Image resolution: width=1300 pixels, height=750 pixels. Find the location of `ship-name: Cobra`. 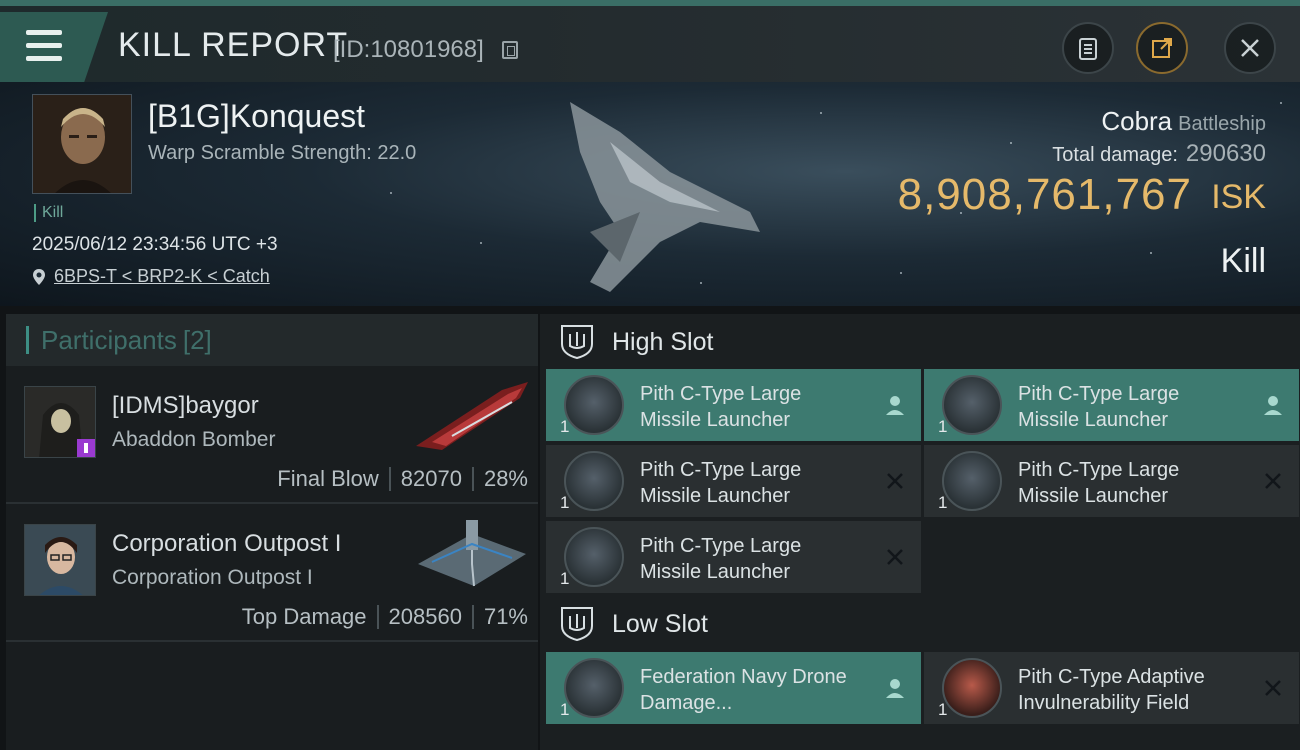

ship-name: Cobra is located at coordinates (1137, 121).